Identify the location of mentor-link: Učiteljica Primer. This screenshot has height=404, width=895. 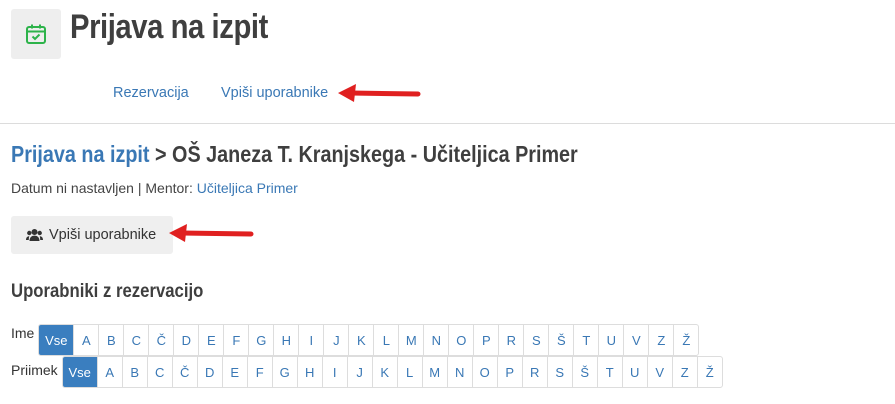
(247, 188).